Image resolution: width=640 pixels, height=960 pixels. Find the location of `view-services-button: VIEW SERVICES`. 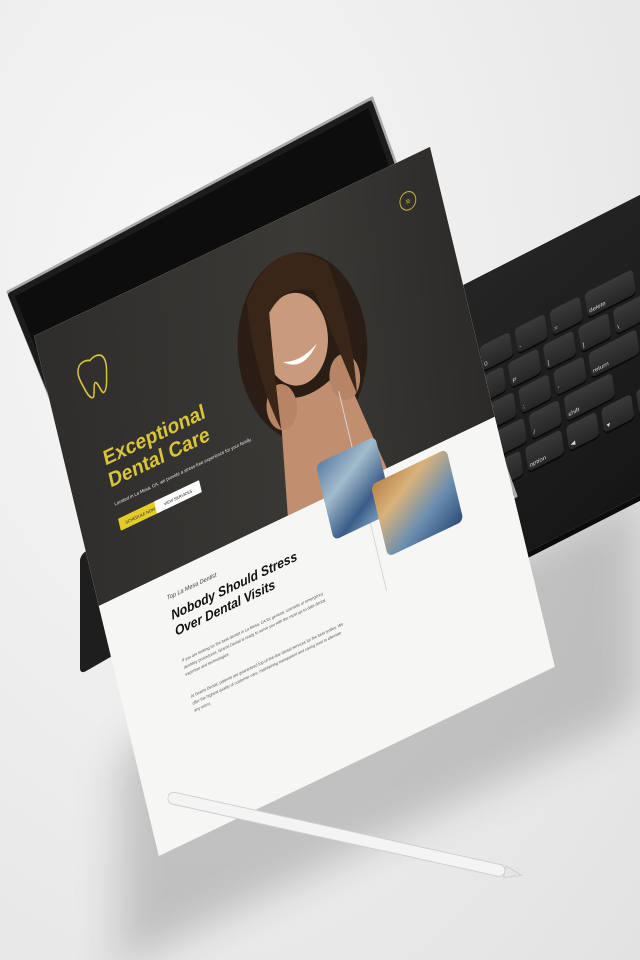

view-services-button: VIEW SERVICES is located at coordinates (178, 497).